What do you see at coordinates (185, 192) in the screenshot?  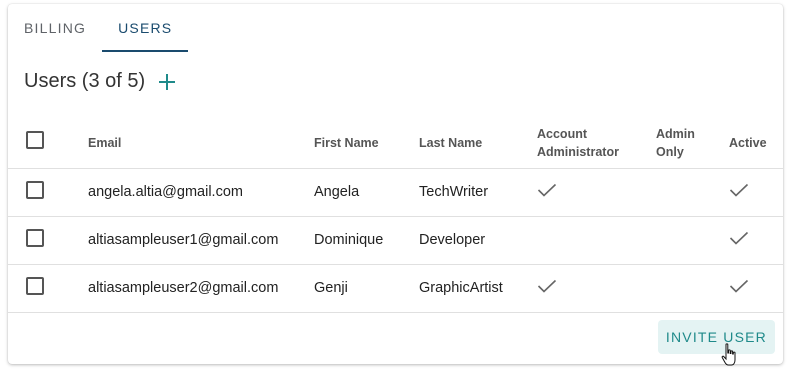 I see `email-cell: angela.altia@gmail.com` at bounding box center [185, 192].